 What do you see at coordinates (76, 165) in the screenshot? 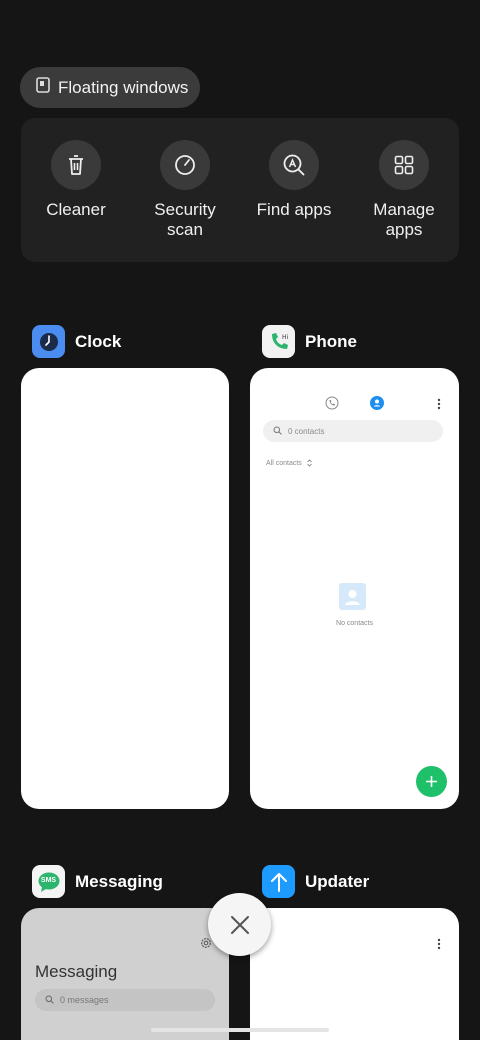
I see `trash-icon` at bounding box center [76, 165].